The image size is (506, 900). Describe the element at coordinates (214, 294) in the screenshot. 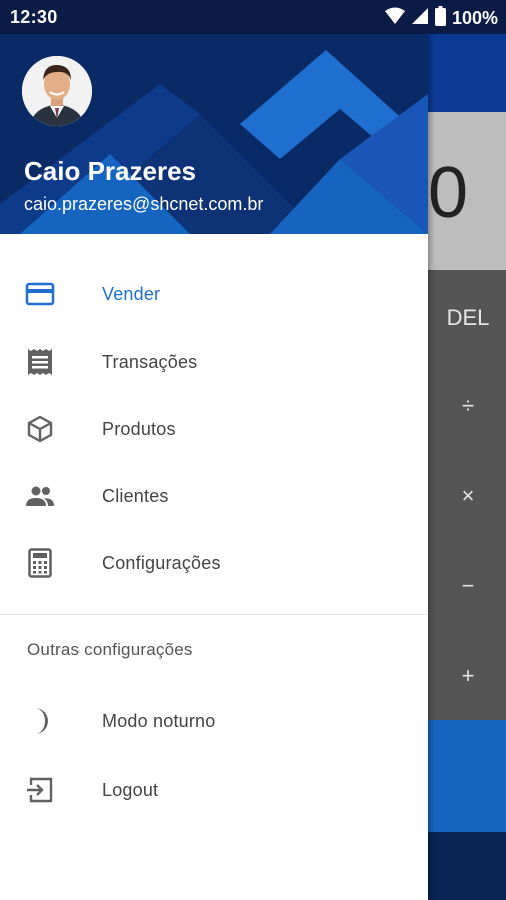

I see `menu-item-vender: Vender` at that location.